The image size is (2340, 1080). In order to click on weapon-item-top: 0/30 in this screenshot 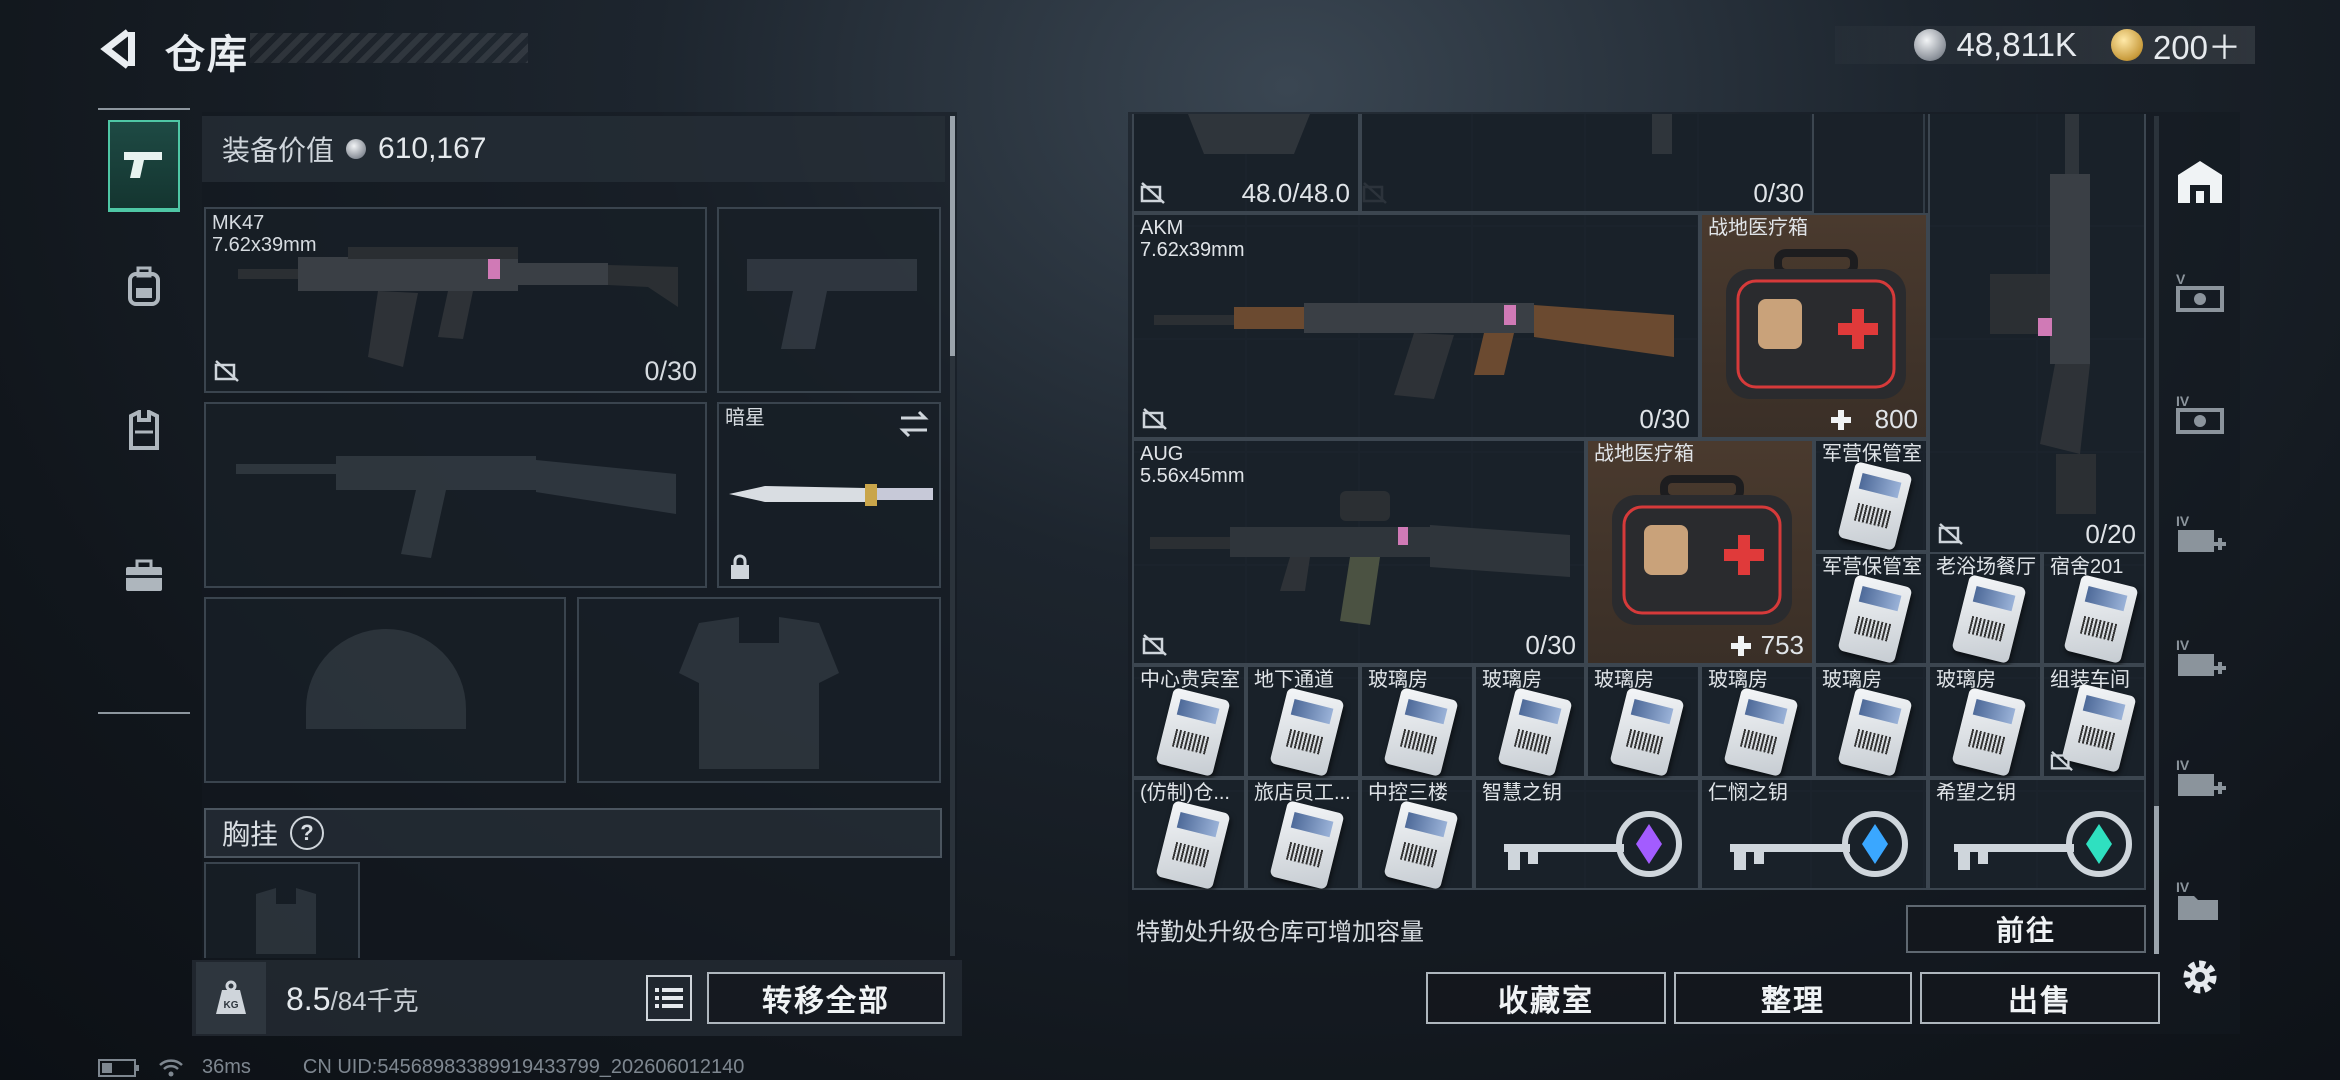, I will do `click(1587, 163)`.